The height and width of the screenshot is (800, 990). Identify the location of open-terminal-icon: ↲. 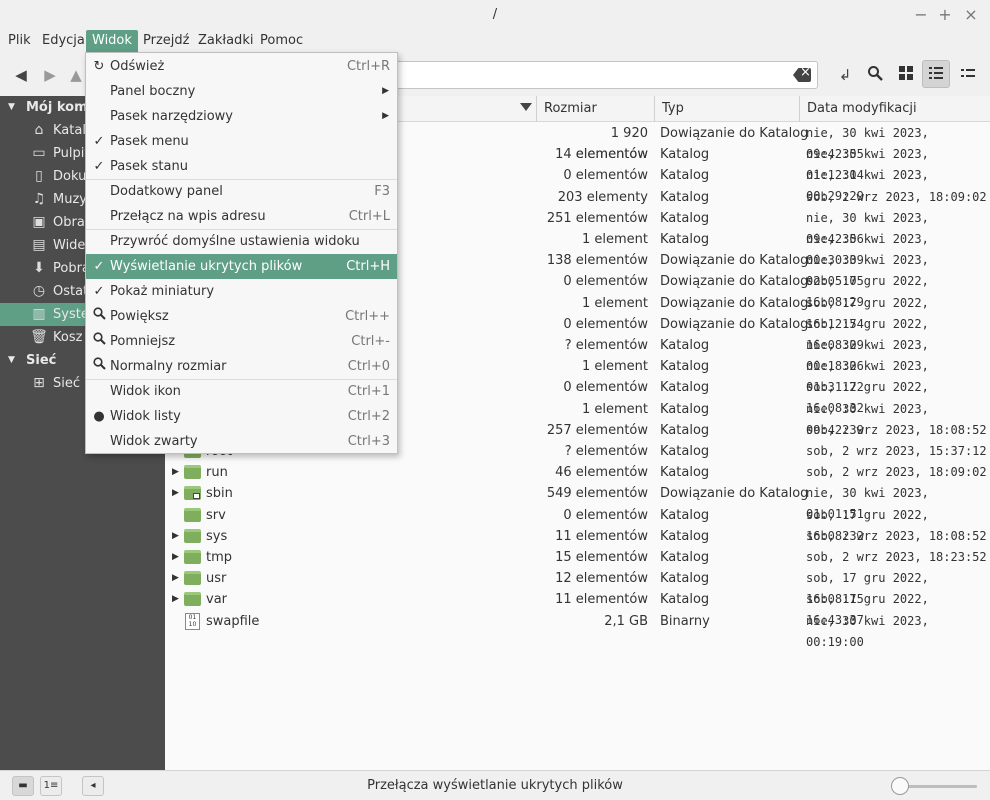
(845, 75).